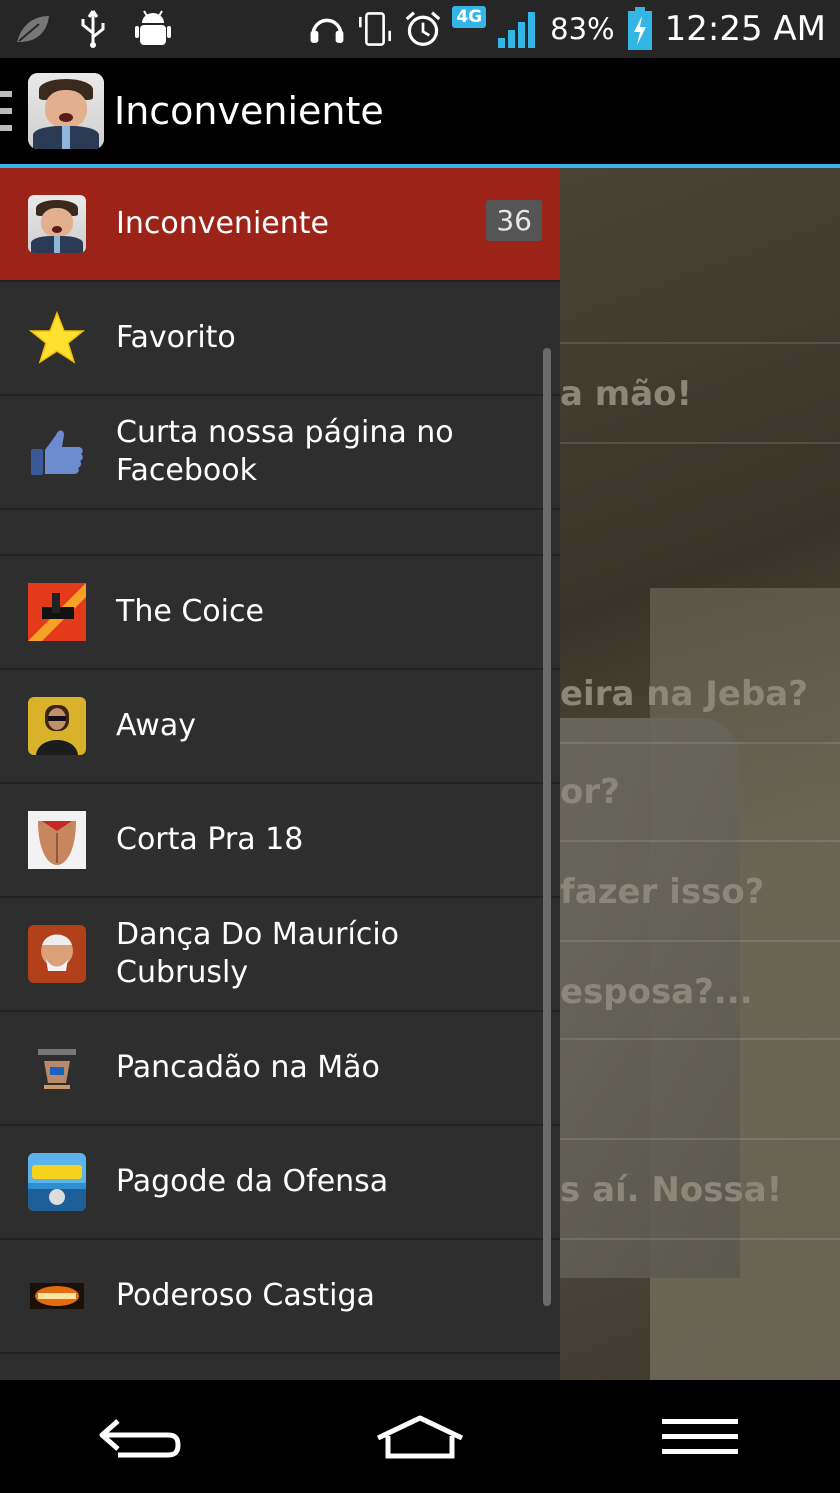 This screenshot has width=840, height=1493. I want to click on leaf-icon, so click(33, 29).